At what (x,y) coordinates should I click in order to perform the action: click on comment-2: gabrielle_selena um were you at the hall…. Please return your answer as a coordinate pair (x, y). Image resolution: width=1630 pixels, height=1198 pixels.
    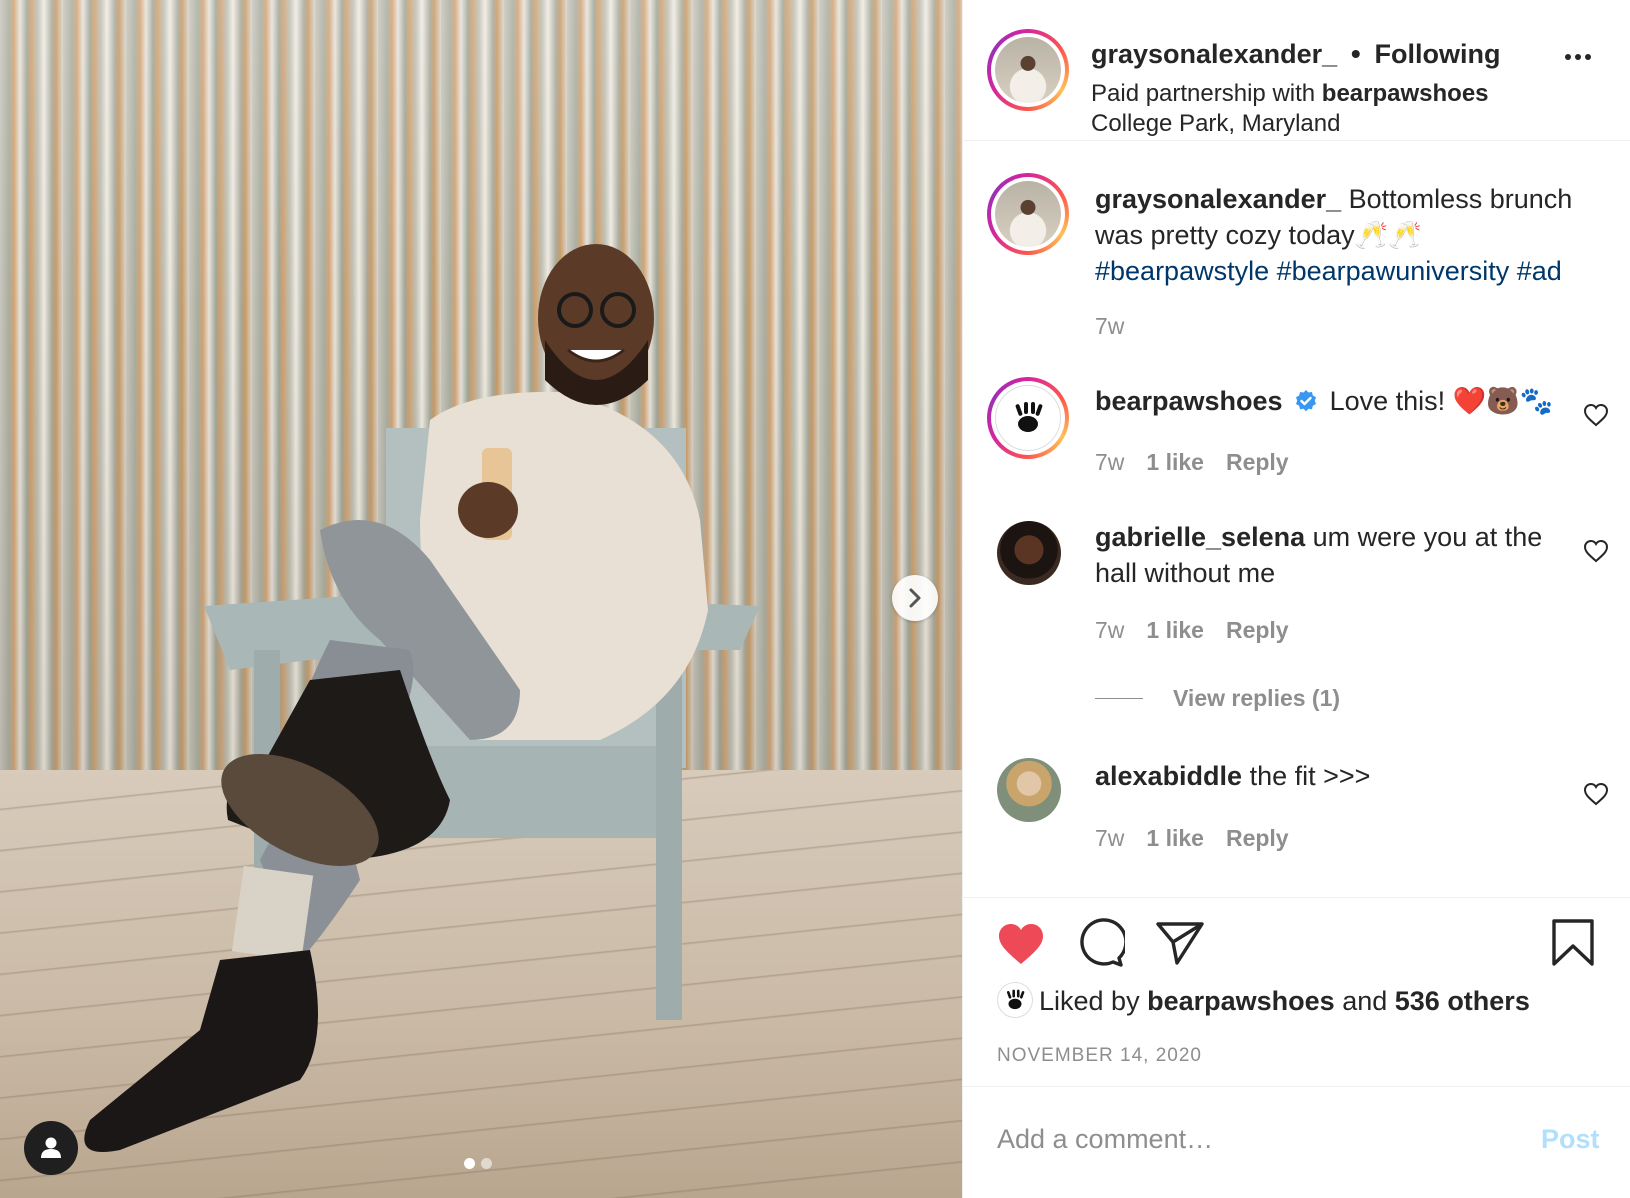
    Looking at the image, I should click on (1335, 555).